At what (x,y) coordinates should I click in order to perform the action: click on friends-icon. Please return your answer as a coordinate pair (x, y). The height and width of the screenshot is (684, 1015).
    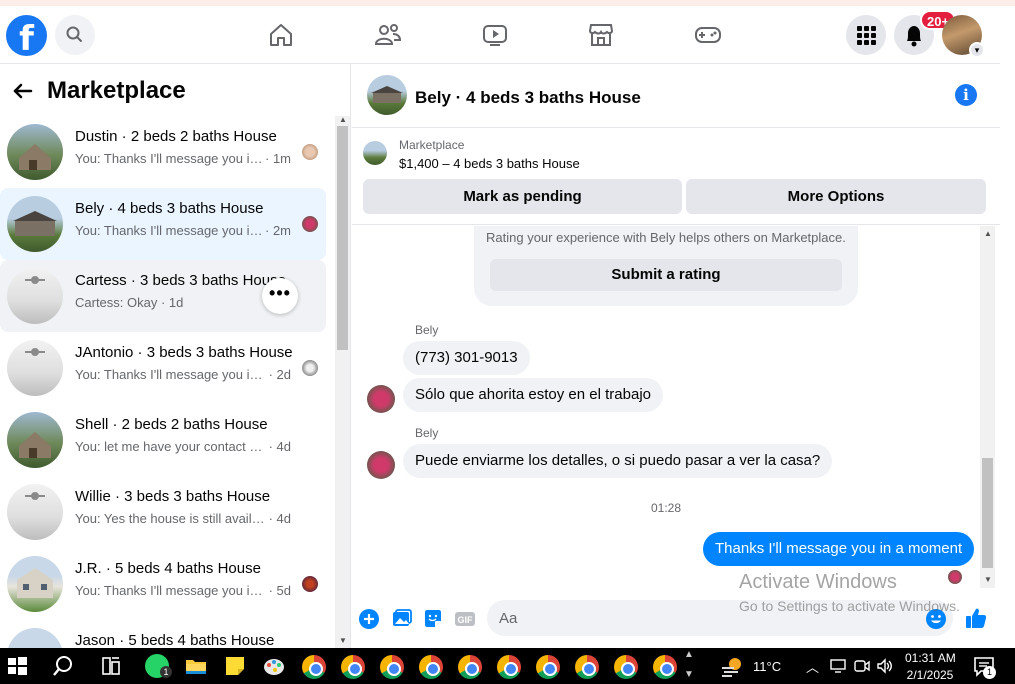
    Looking at the image, I should click on (388, 35).